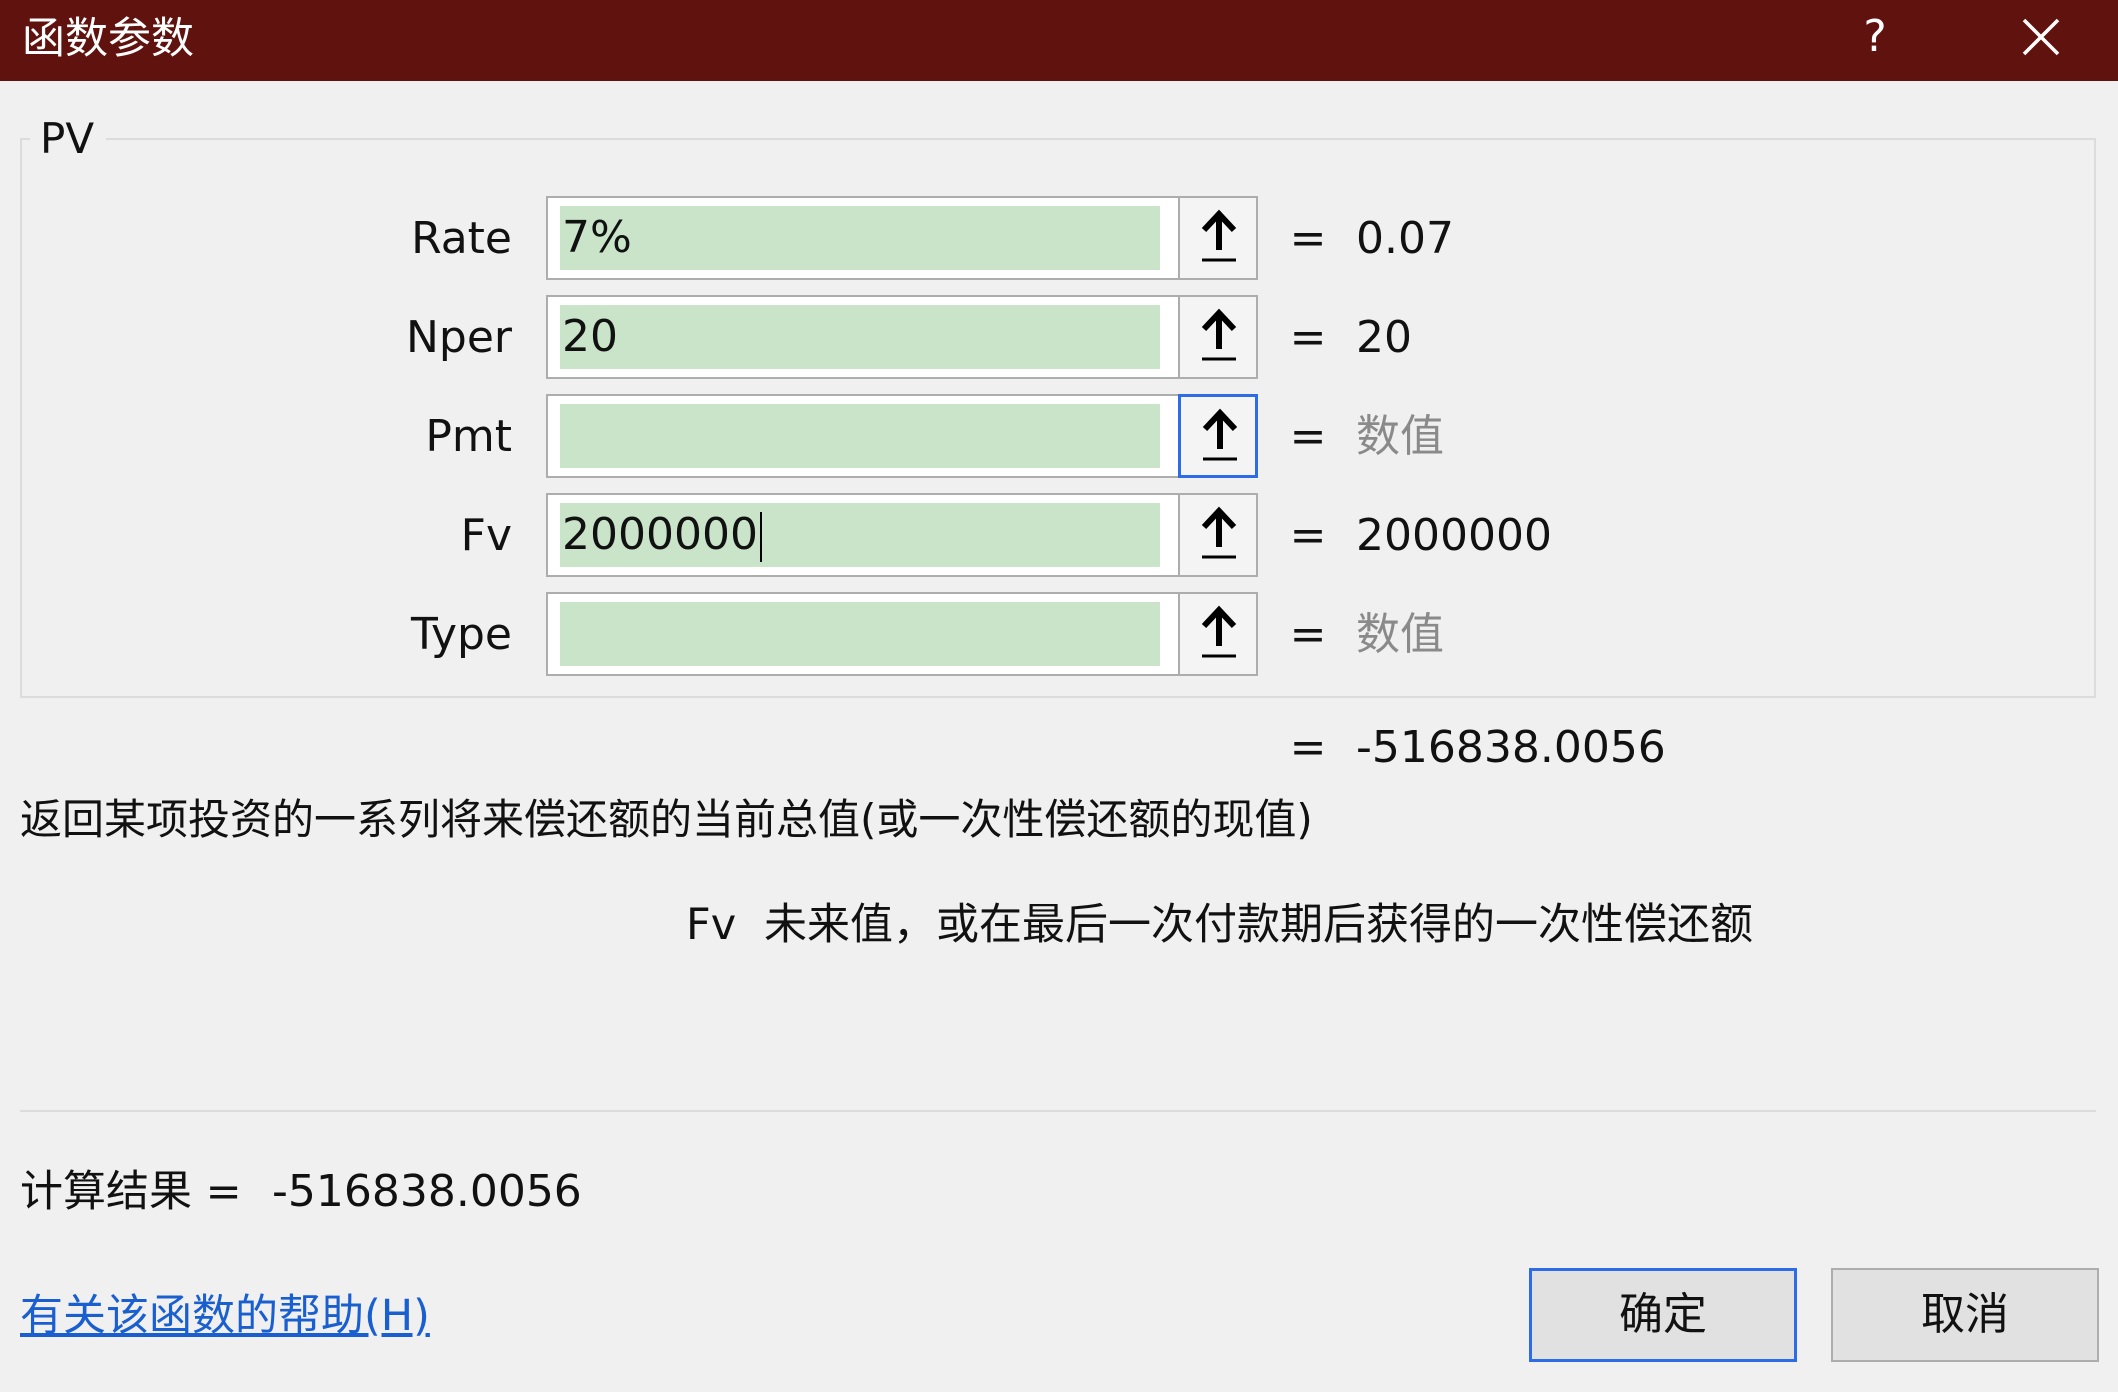 This screenshot has height=1392, width=2118. I want to click on fv-input-box: 2000000, so click(902, 535).